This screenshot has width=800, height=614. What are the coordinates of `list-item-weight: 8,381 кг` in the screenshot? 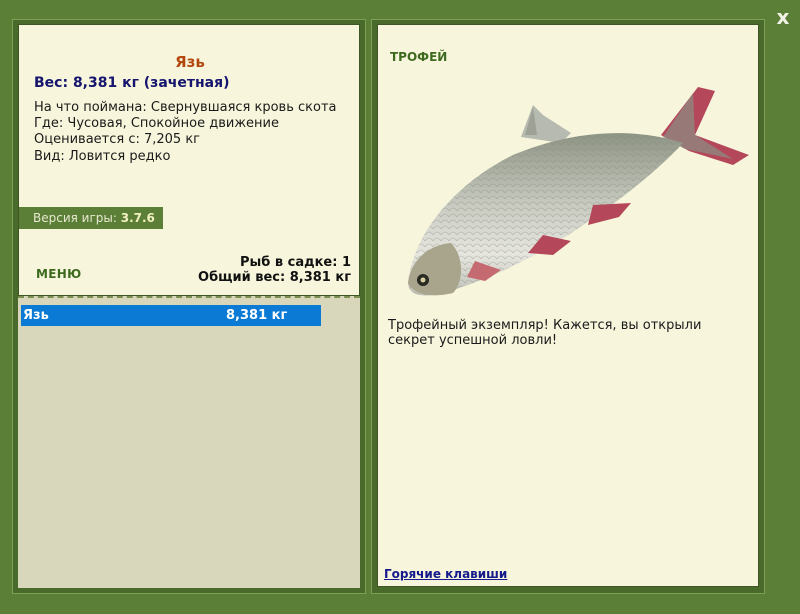 It's located at (257, 315).